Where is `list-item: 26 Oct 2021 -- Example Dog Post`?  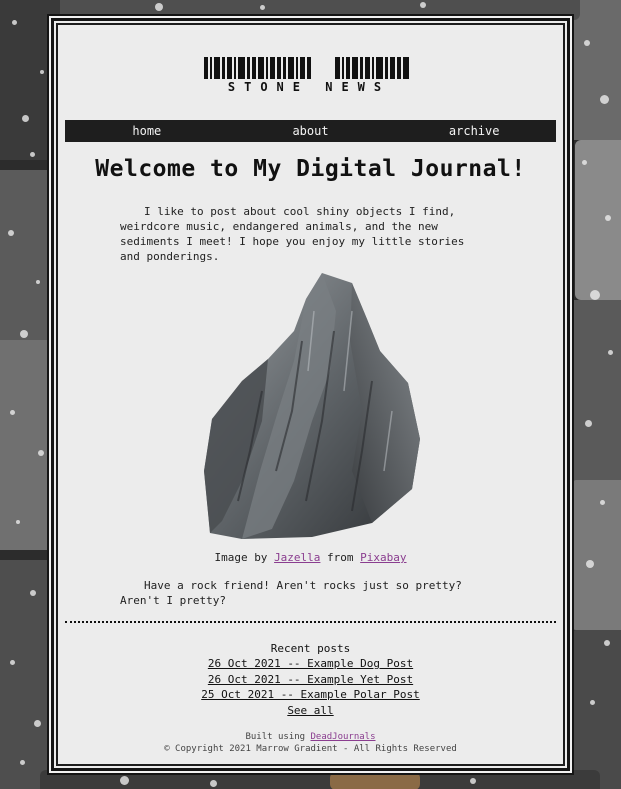 list-item: 26 Oct 2021 -- Example Dog Post is located at coordinates (310, 664).